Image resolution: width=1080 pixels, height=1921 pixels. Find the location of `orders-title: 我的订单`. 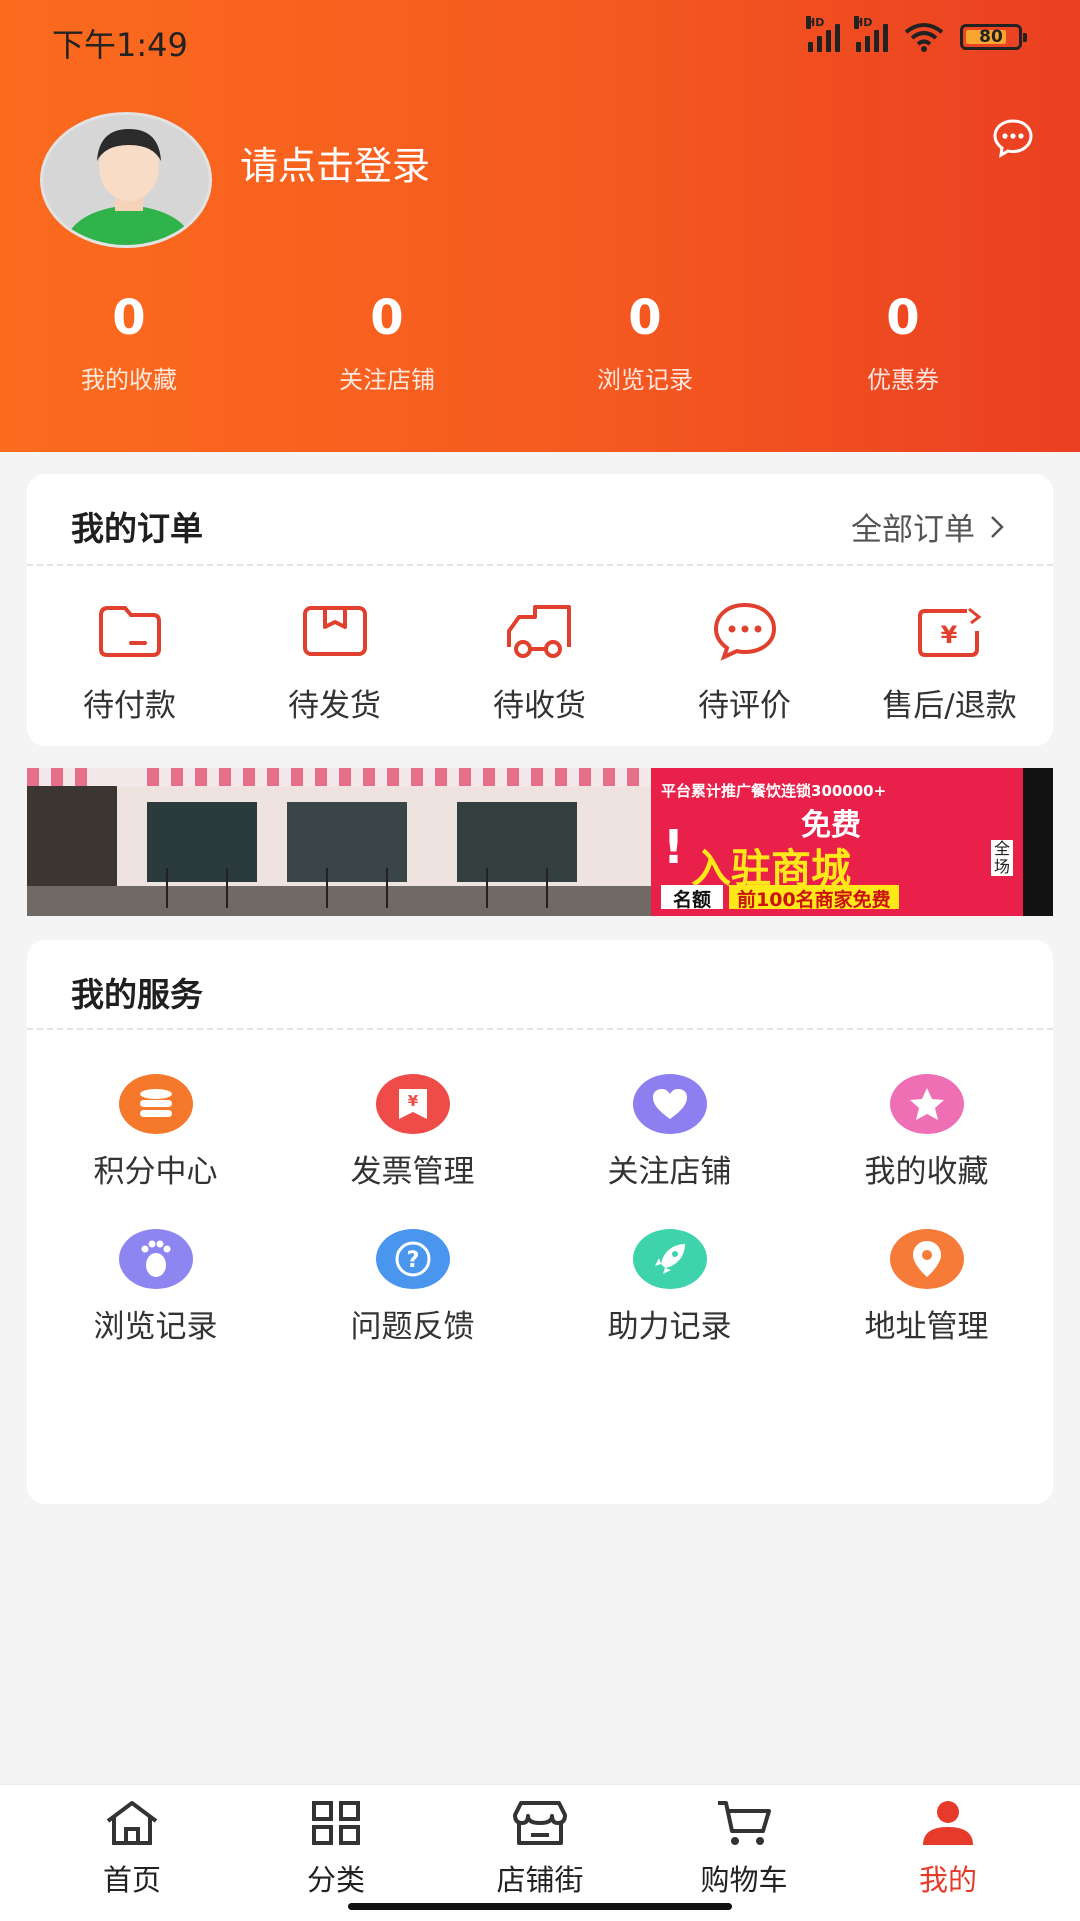

orders-title: 我的订单 is located at coordinates (137, 528).